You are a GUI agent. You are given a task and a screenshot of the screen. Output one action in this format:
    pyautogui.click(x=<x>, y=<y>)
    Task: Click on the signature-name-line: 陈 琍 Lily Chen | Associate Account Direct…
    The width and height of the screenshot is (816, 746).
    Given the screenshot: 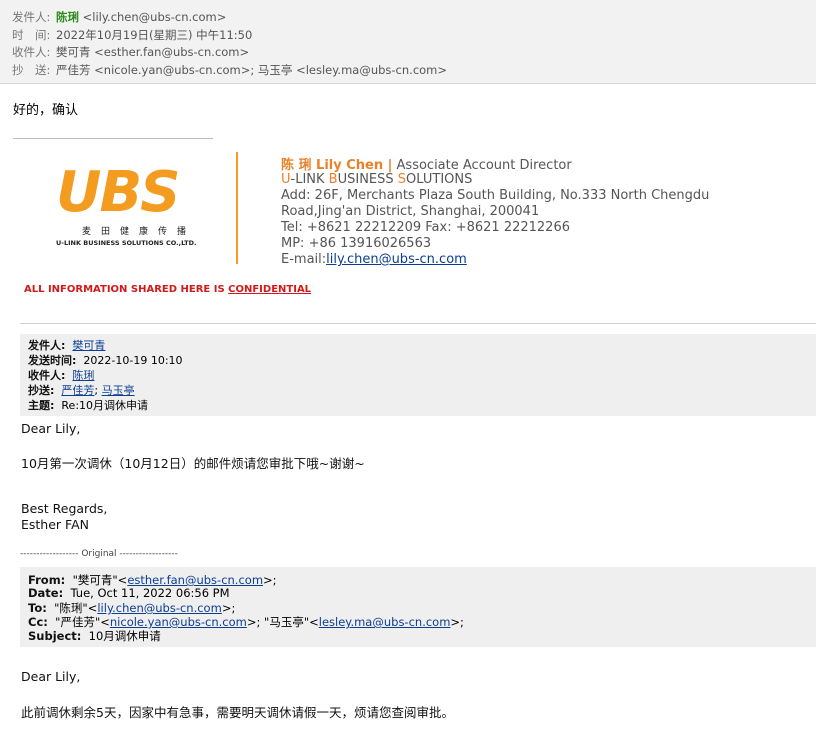 What is the action you would take?
    pyautogui.click(x=426, y=163)
    